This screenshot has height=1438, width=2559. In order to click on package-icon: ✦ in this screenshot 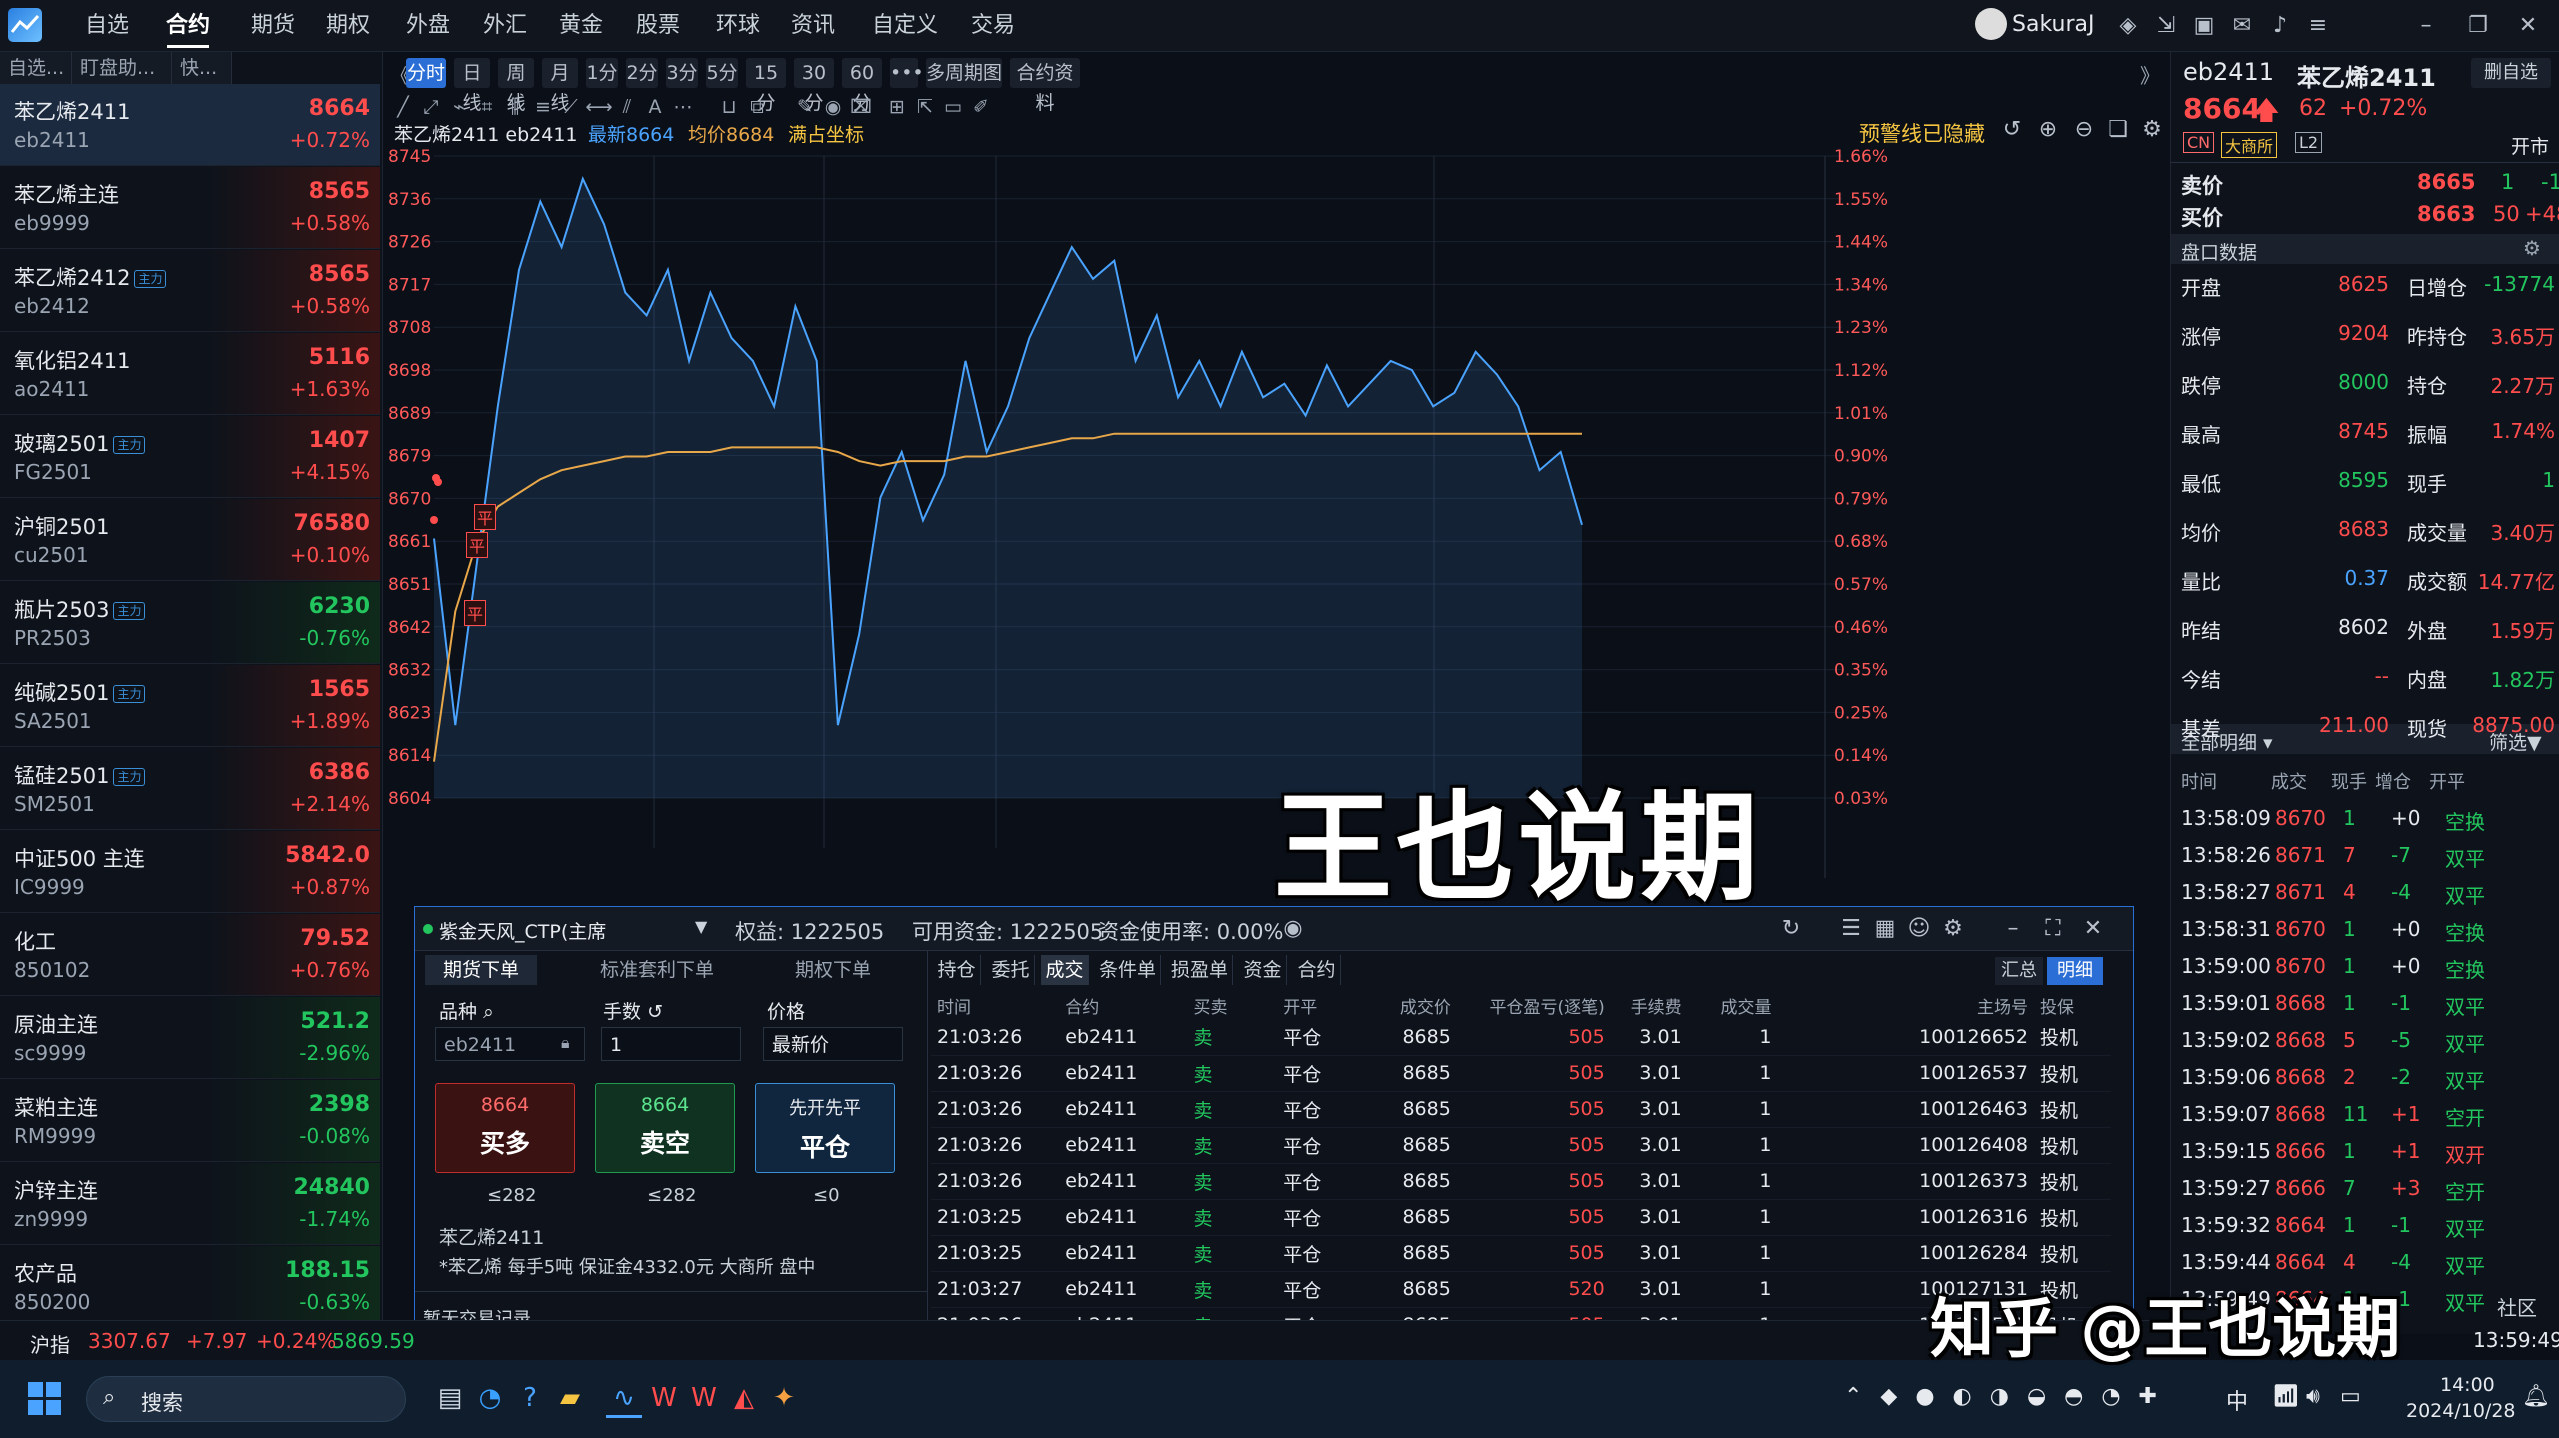, I will do `click(784, 1398)`.